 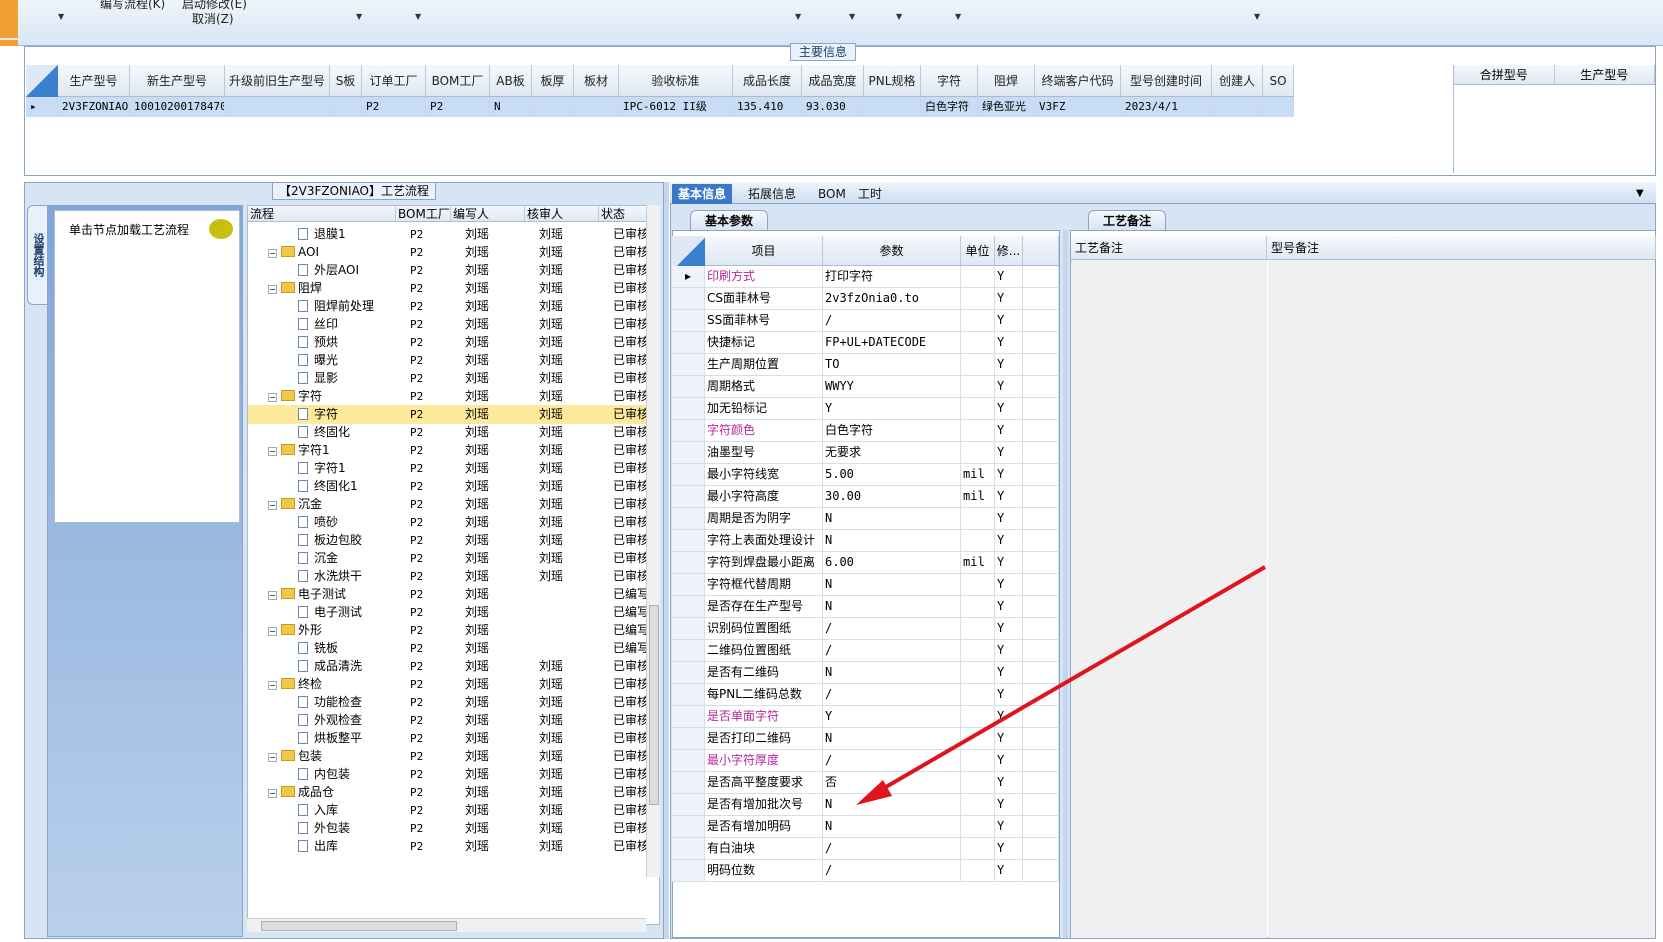 I want to click on param-row: 字符框代替周期 N Y, so click(x=865, y=585).